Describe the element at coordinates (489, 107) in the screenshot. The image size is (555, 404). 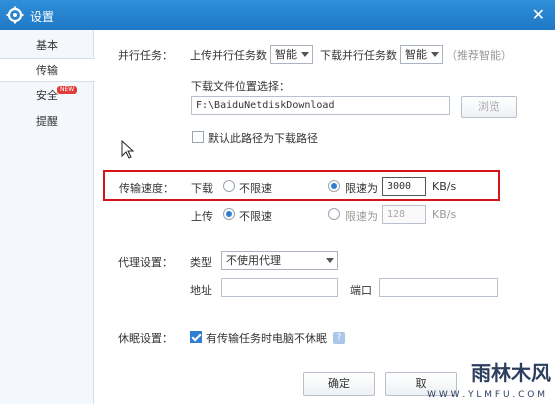
I see `browse-button: 浏览` at that location.